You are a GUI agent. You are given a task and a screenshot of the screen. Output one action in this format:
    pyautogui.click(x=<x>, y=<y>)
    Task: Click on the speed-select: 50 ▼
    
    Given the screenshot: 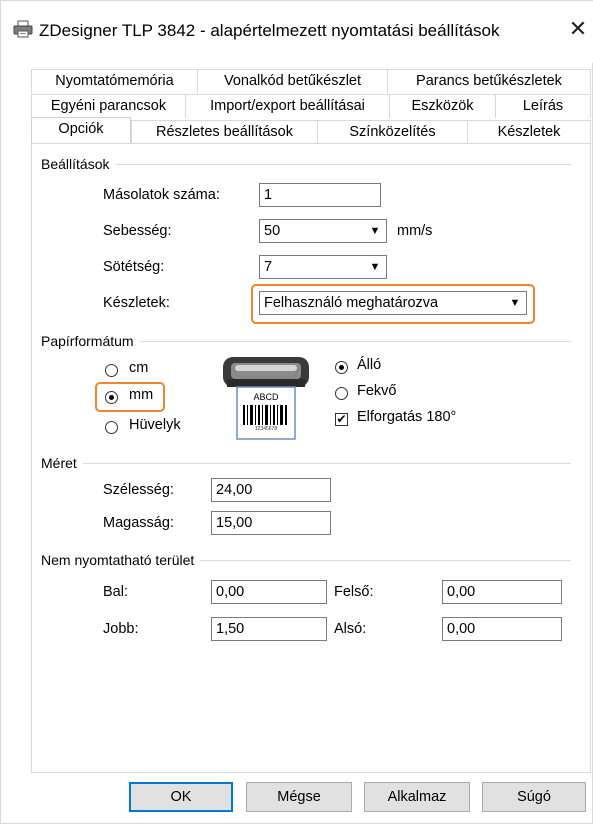 What is the action you would take?
    pyautogui.click(x=323, y=231)
    